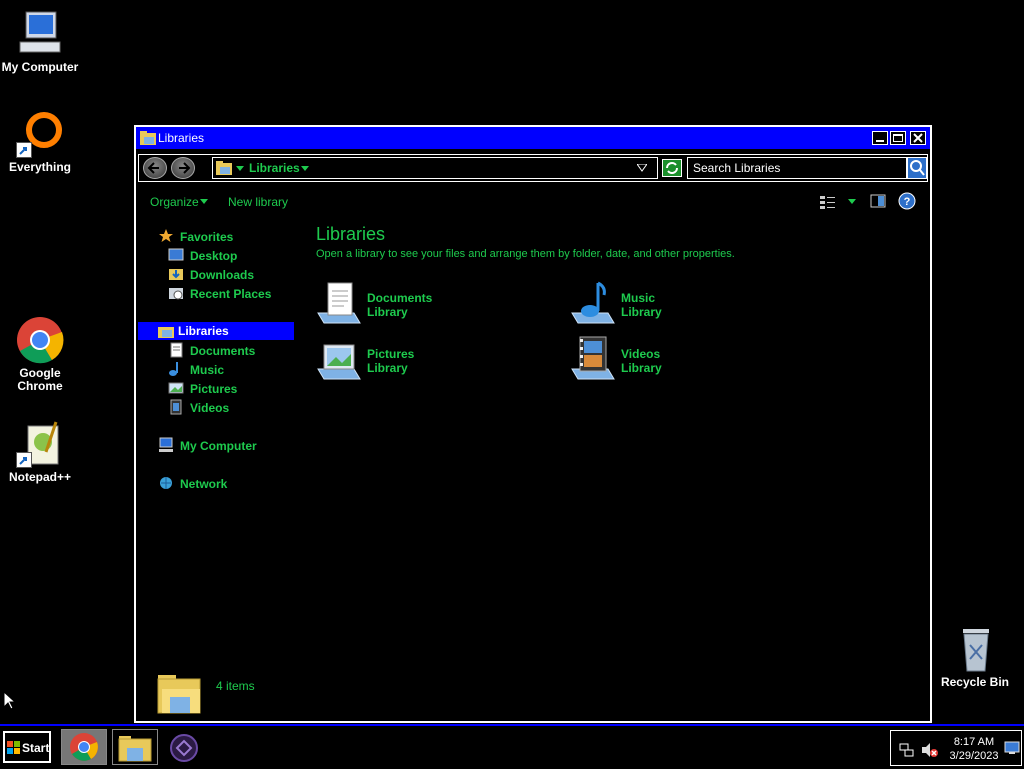  I want to click on desktop-icon, so click(176, 254).